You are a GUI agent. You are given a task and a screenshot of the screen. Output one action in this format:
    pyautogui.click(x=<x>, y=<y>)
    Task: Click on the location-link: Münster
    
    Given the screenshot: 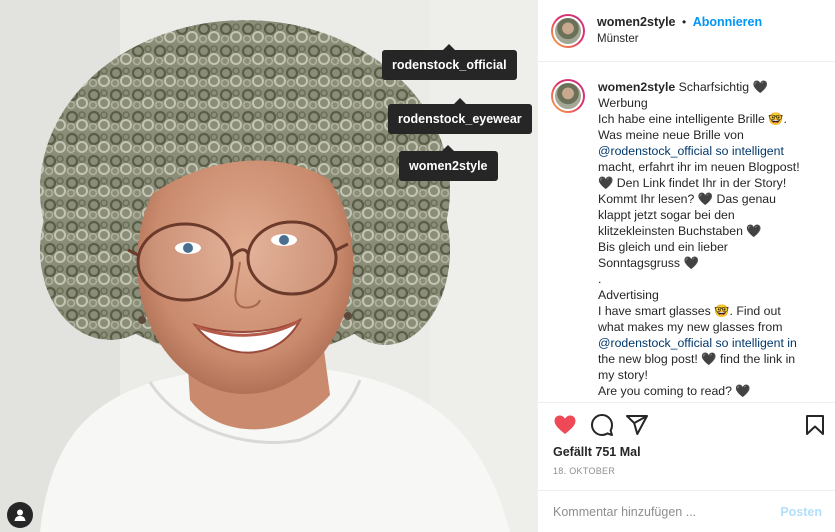 What is the action you would take?
    pyautogui.click(x=679, y=39)
    